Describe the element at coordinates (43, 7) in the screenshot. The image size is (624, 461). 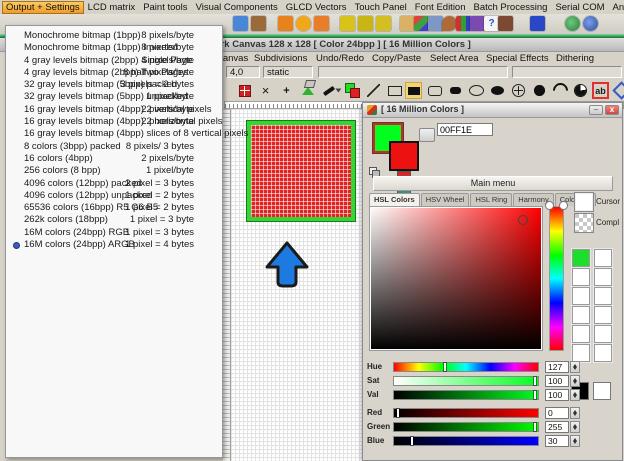
I see `menu-output-settings: Output + Settings` at that location.